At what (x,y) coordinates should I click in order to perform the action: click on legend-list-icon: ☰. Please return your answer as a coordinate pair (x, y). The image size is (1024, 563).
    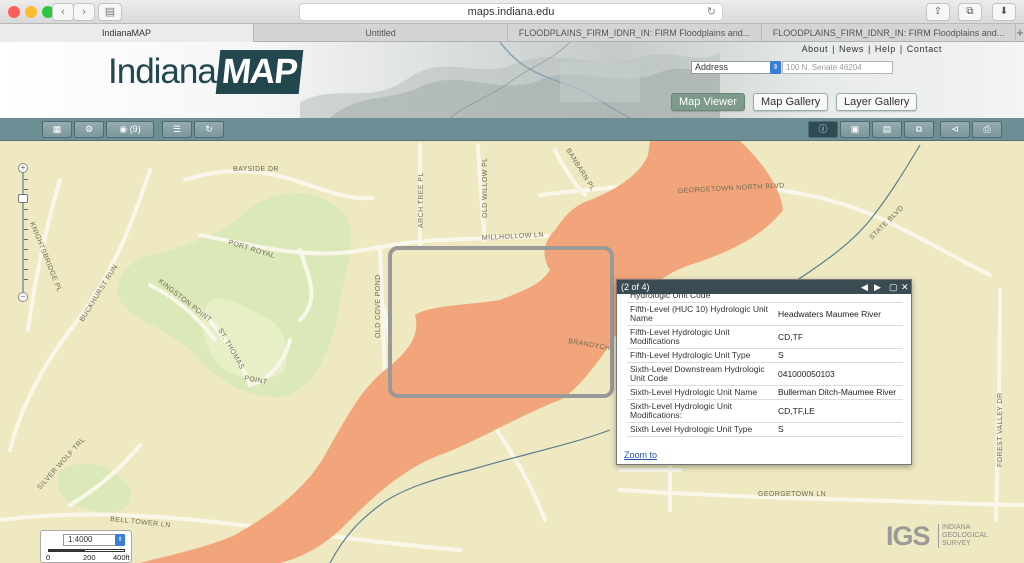
    Looking at the image, I should click on (177, 129).